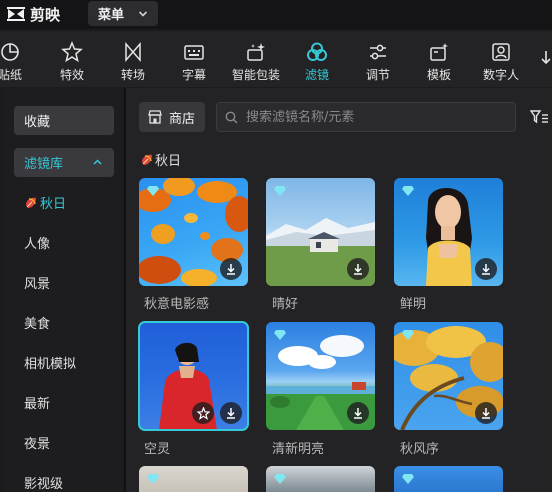 This screenshot has height=492, width=552. What do you see at coordinates (133, 52) in the screenshot?
I see `transition-bowtie-icon` at bounding box center [133, 52].